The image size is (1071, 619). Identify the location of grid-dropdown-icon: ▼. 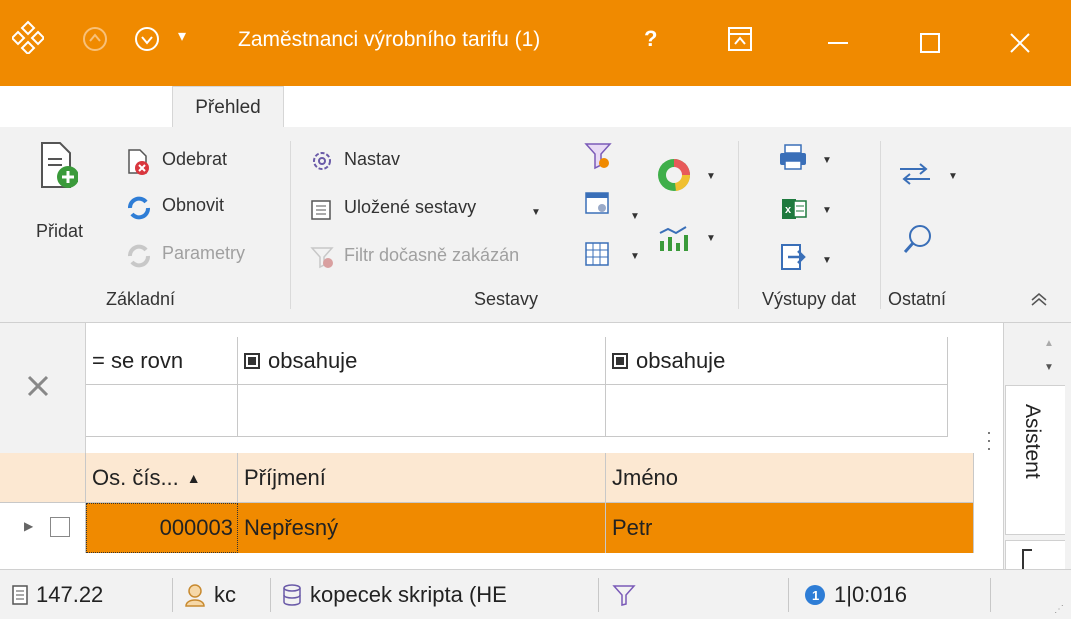
(635, 256).